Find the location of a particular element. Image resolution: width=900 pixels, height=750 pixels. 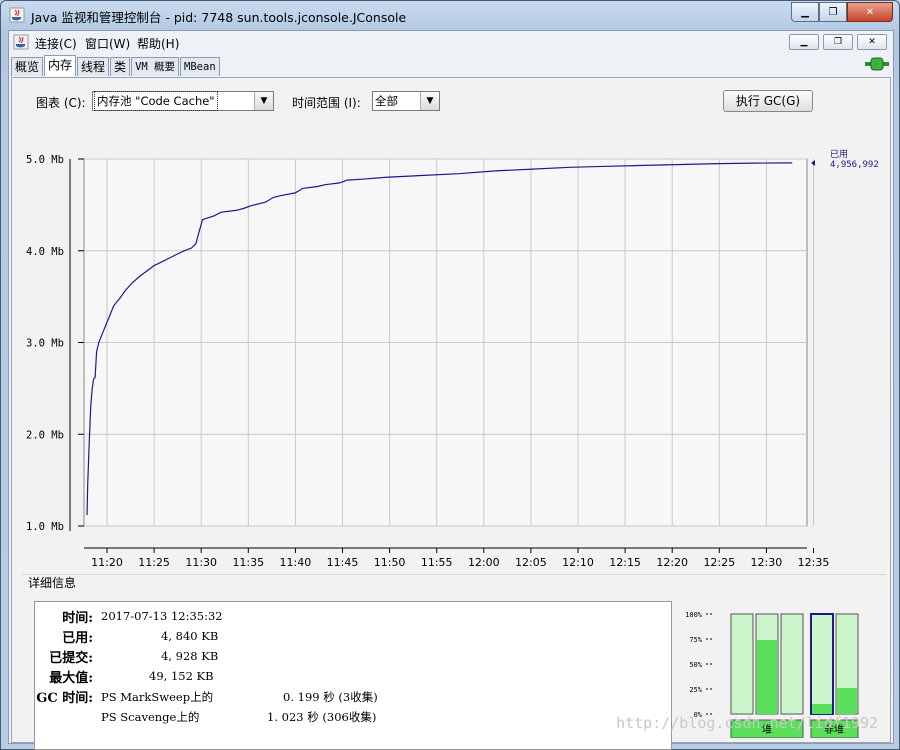

time-range-value: 全部 is located at coordinates (386, 101).